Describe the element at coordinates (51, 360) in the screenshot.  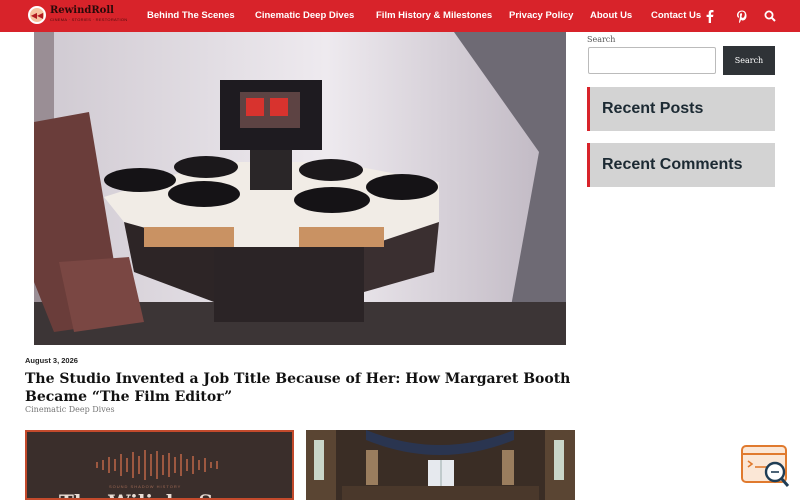
I see `post-date: August 3, 2026` at that location.